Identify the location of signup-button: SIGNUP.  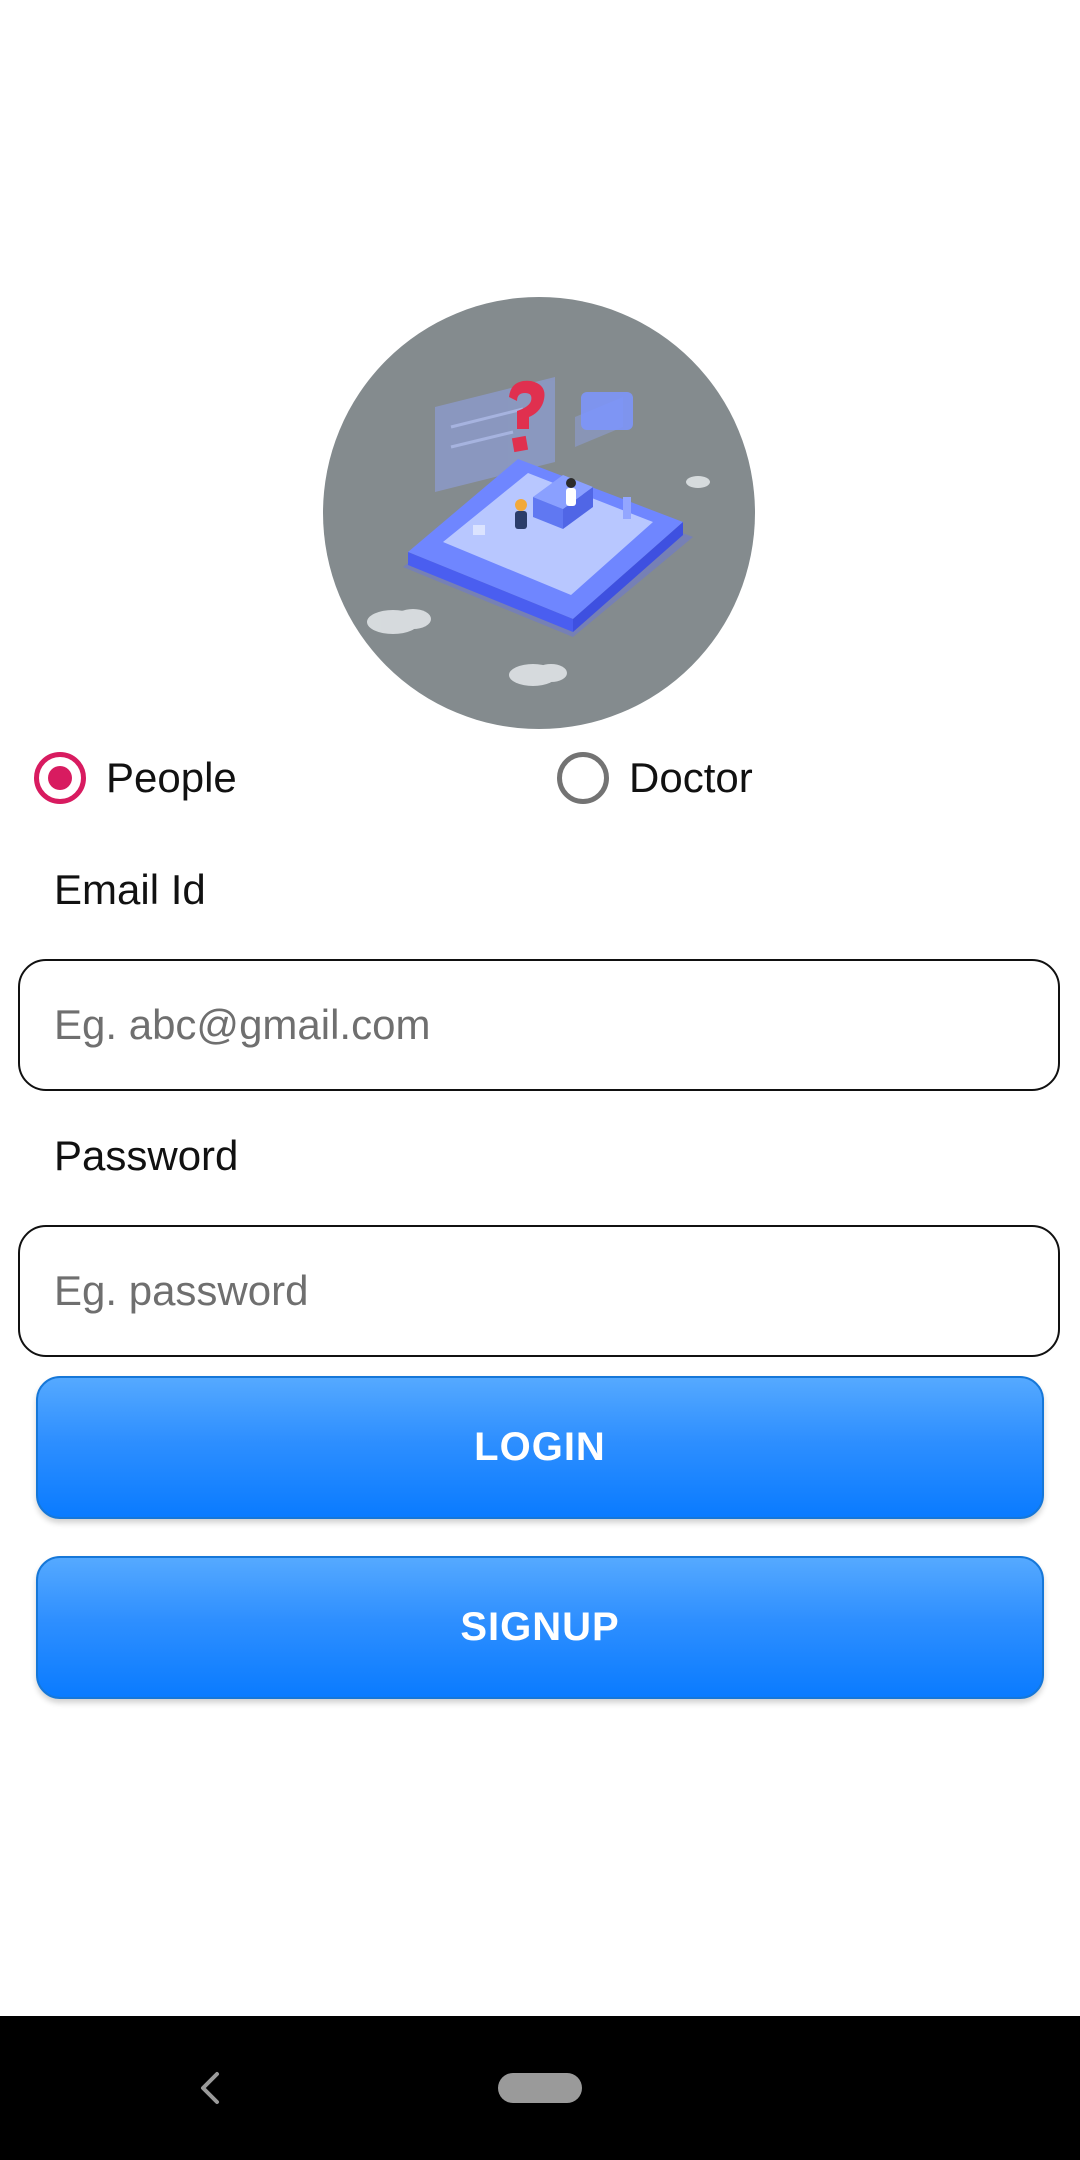
(540, 1627).